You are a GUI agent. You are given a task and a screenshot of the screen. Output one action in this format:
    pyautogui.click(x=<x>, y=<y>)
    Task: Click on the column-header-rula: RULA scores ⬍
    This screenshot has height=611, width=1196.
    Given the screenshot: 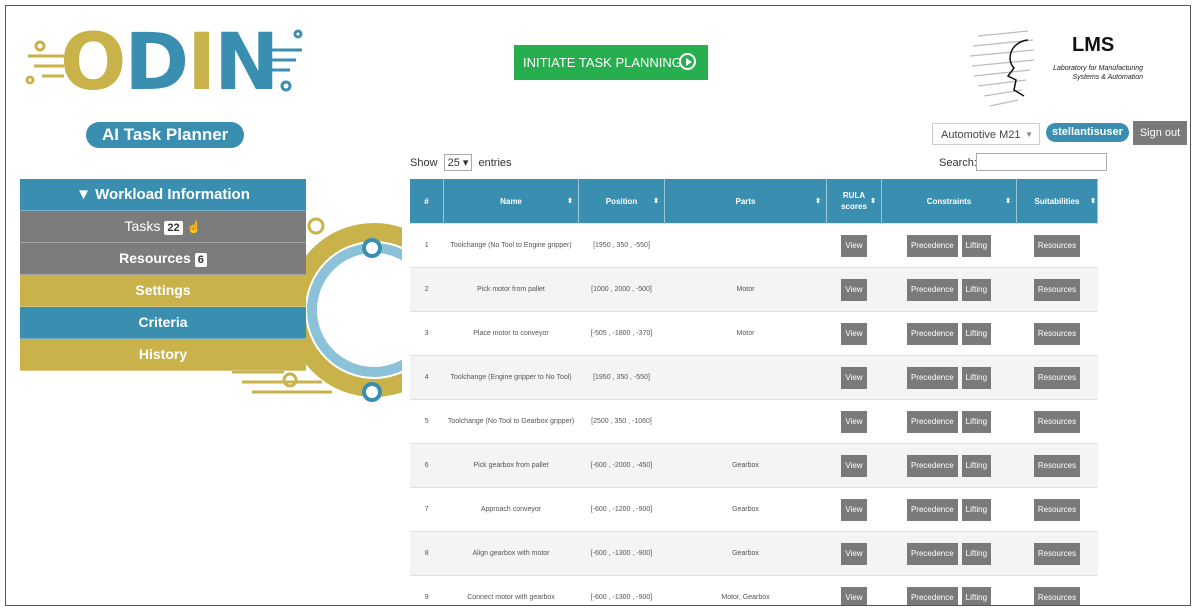 What is the action you would take?
    pyautogui.click(x=854, y=201)
    